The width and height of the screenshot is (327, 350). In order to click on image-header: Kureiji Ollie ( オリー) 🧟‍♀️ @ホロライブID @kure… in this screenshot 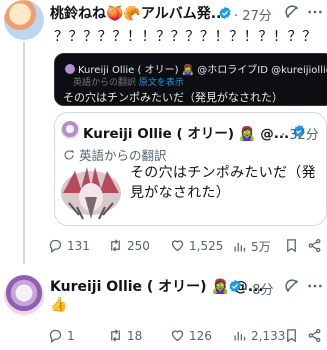, I will do `click(196, 68)`.